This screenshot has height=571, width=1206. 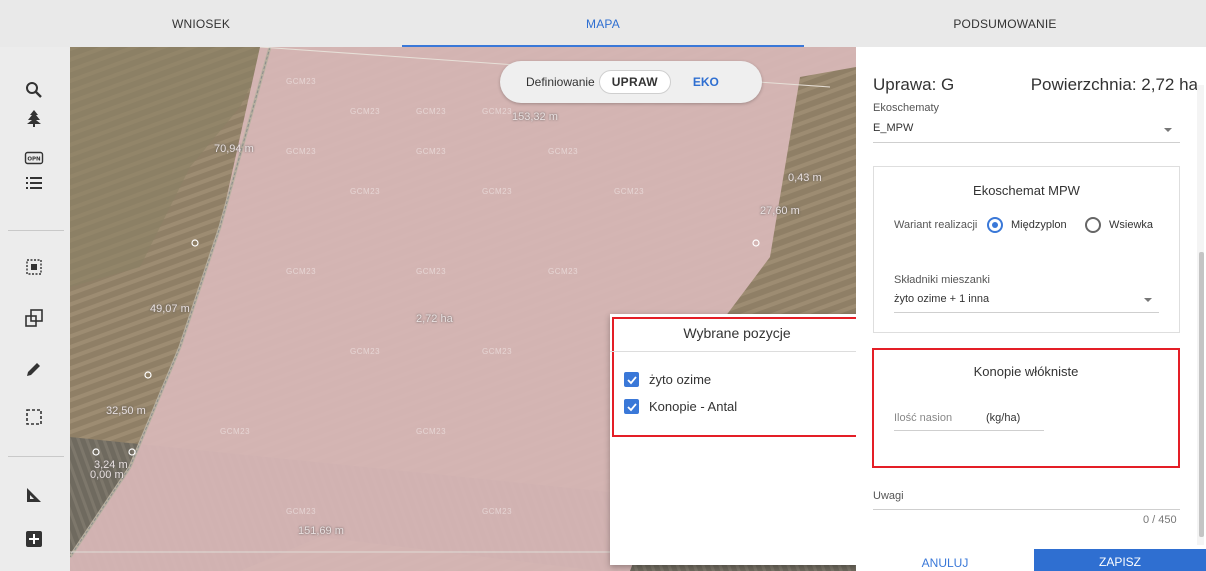 What do you see at coordinates (560, 82) in the screenshot?
I see `mode-label: Definiowanie` at bounding box center [560, 82].